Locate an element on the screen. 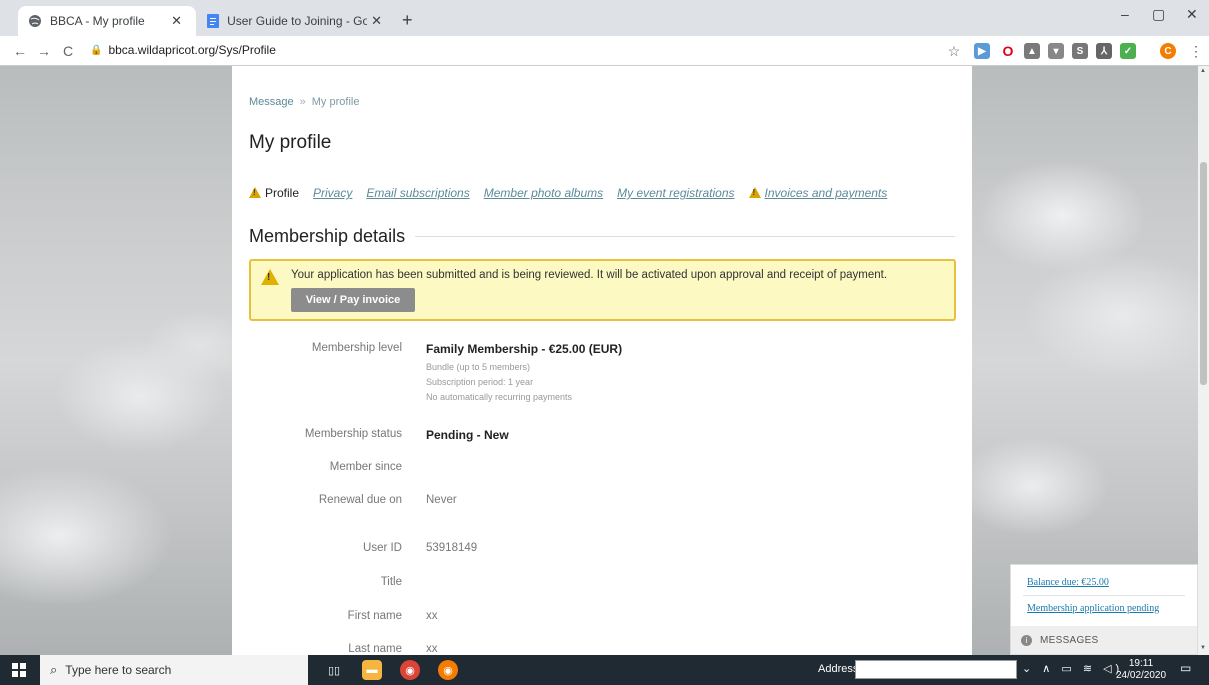 The height and width of the screenshot is (685, 1209). tab-title: BBCA - My profile is located at coordinates (97, 21).